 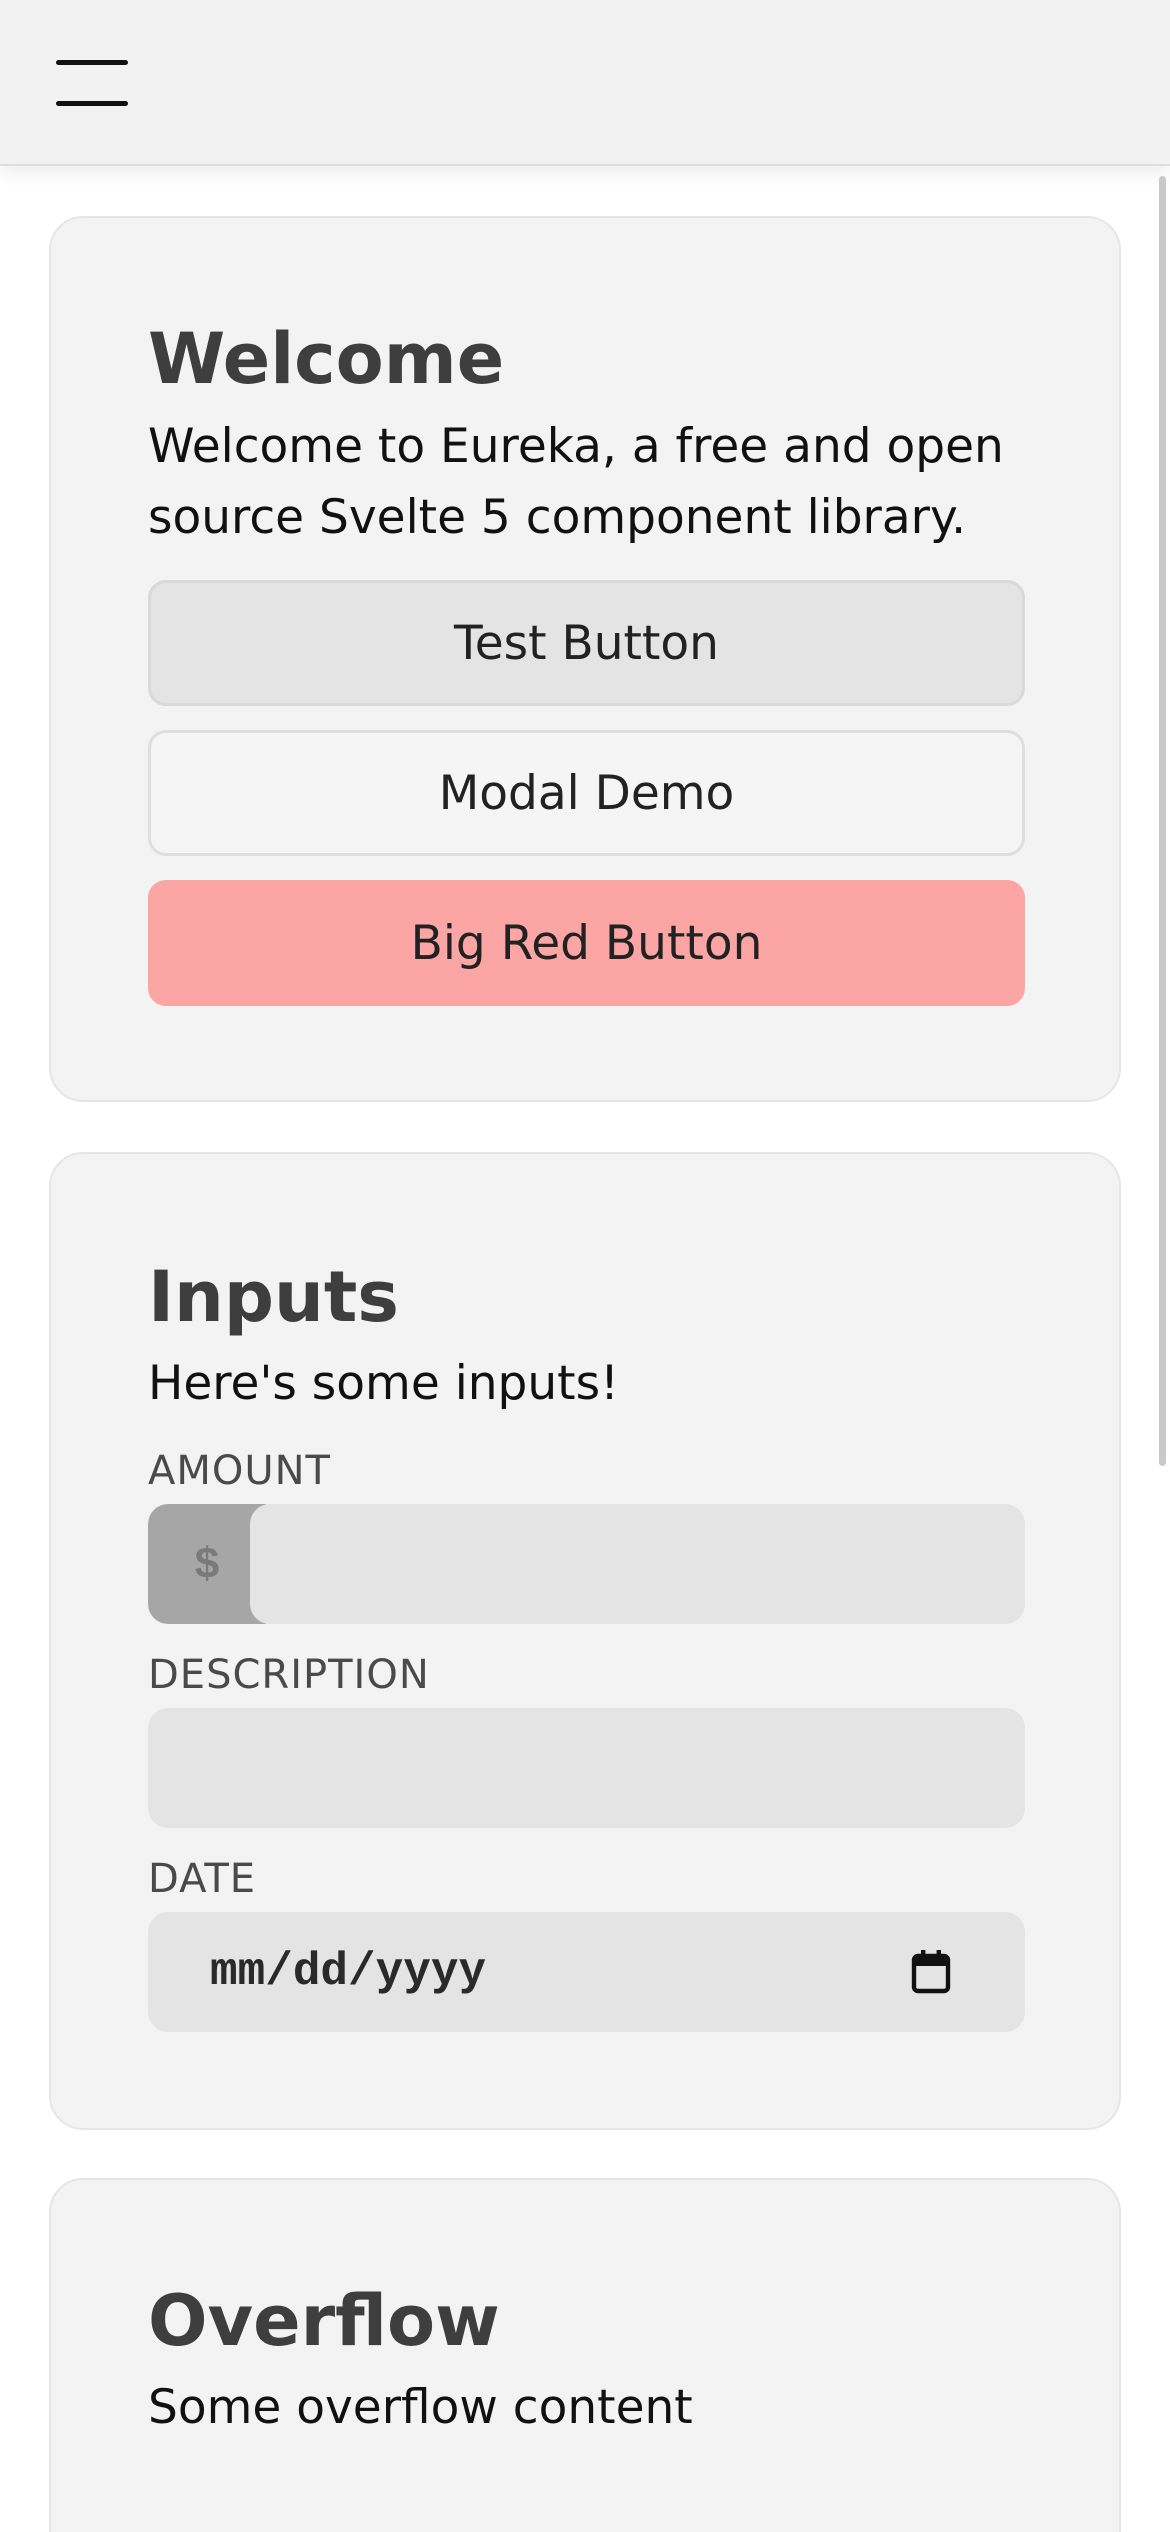 What do you see at coordinates (348, 1972) in the screenshot?
I see `date-placeholder: mm/dd/yyyy` at bounding box center [348, 1972].